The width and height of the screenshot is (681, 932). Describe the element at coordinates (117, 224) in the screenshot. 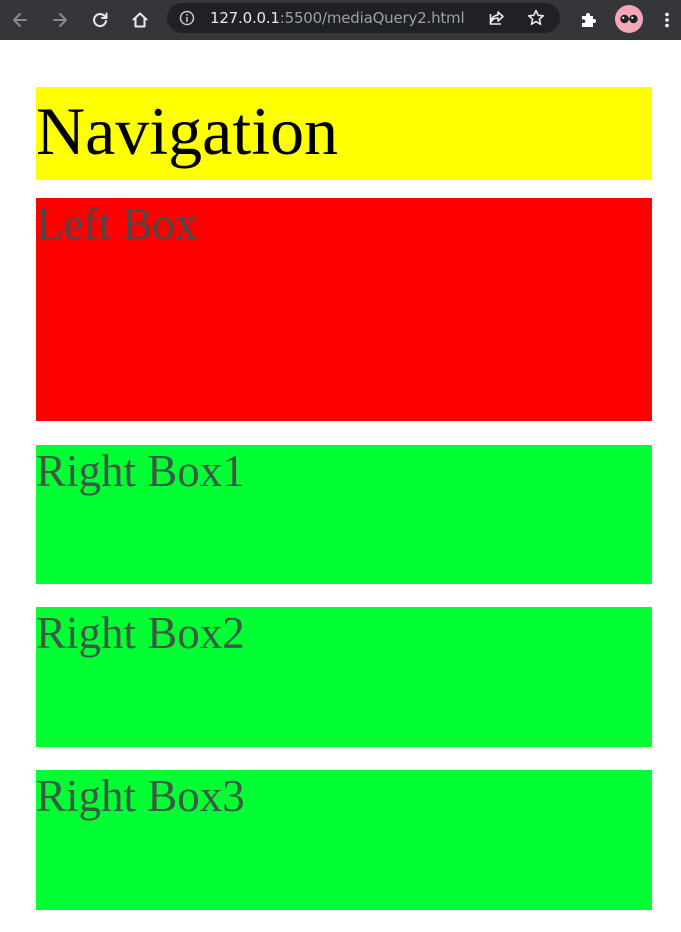

I see `left-box-text: Left Box` at that location.